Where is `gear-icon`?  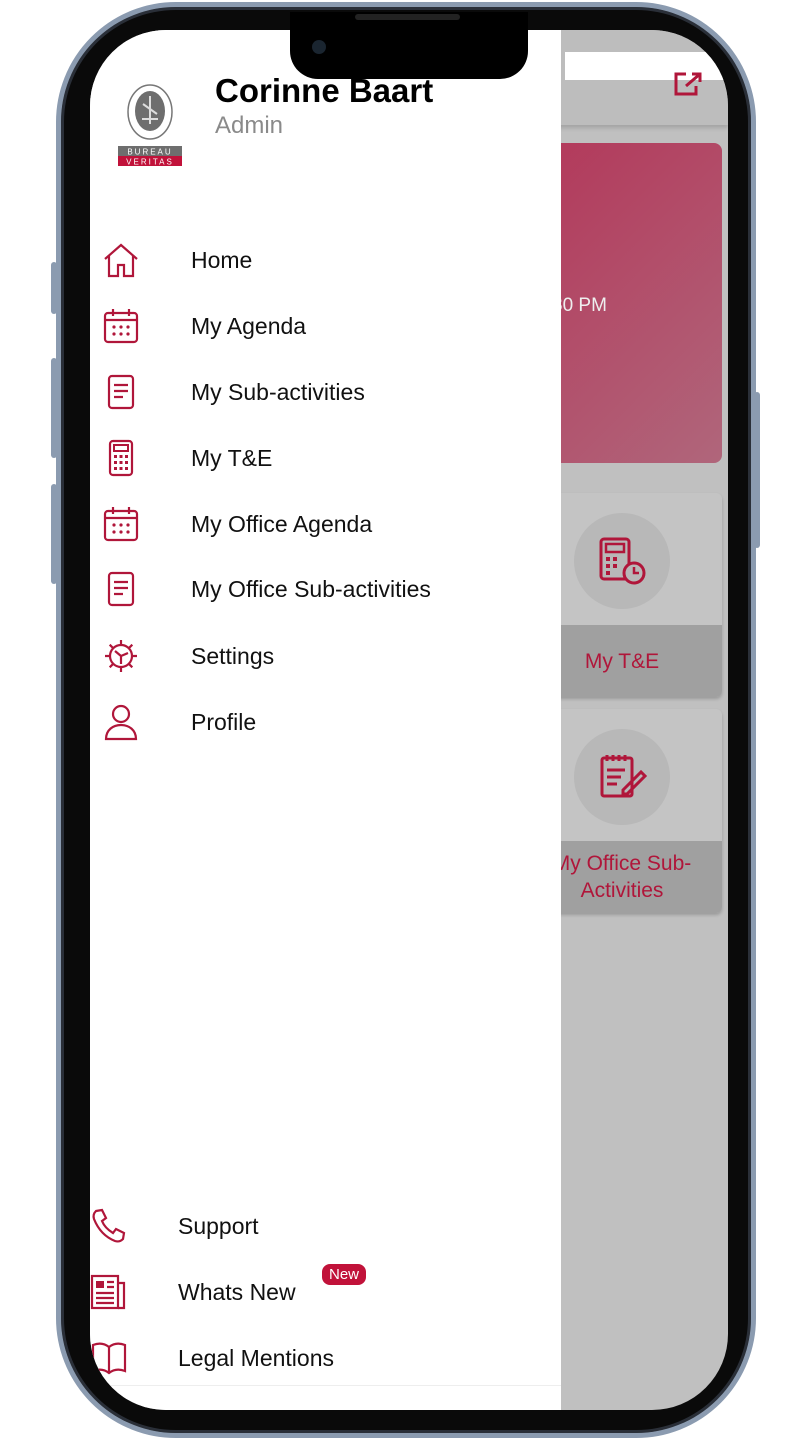 gear-icon is located at coordinates (121, 656).